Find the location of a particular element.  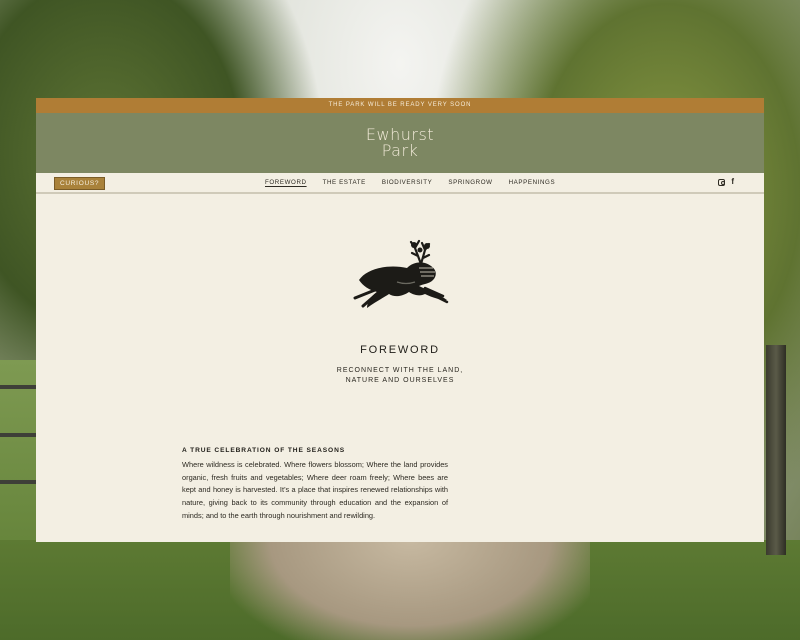

background-gate-post is located at coordinates (776, 450).